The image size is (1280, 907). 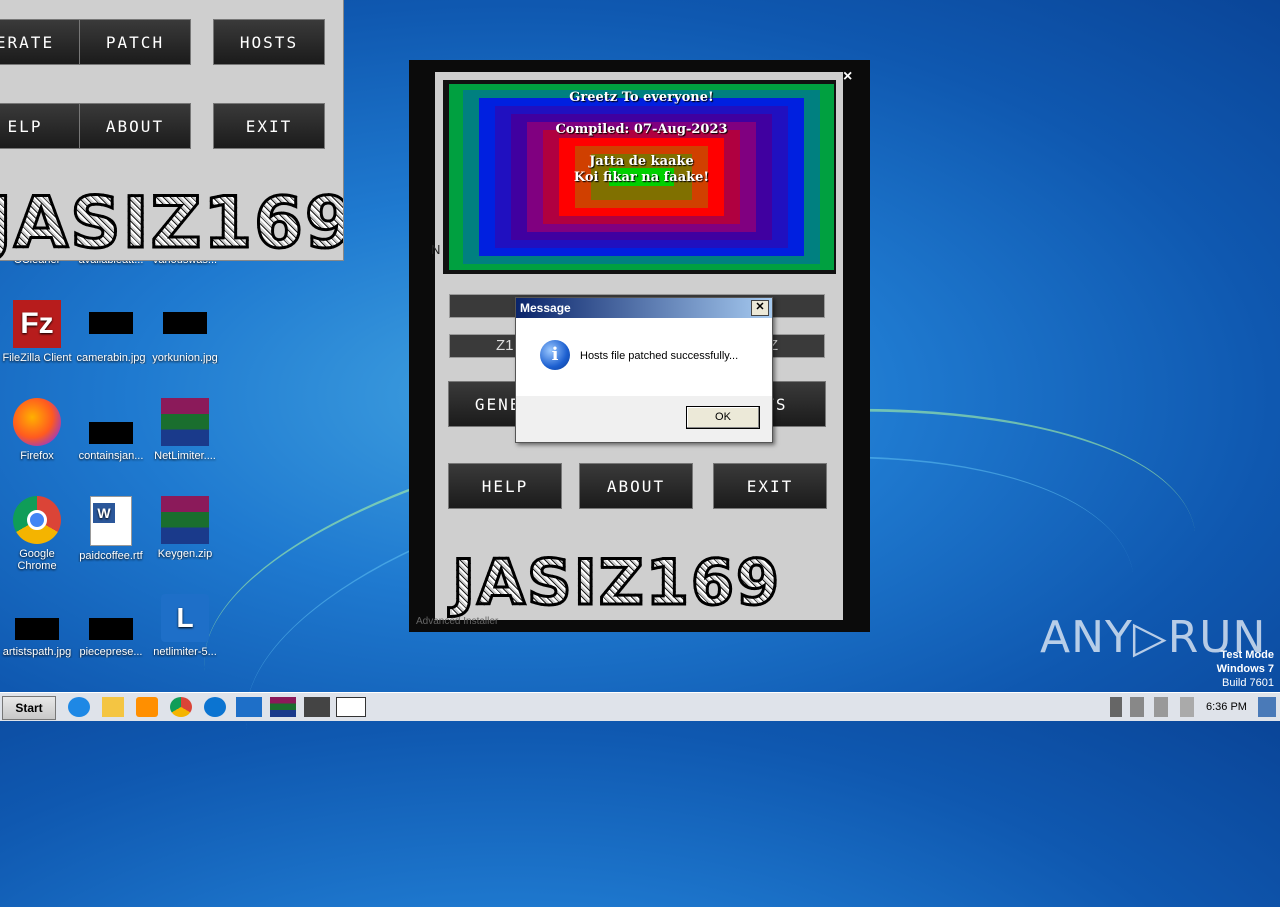 I want to click on show-desktop-icon, so click(x=1267, y=707).